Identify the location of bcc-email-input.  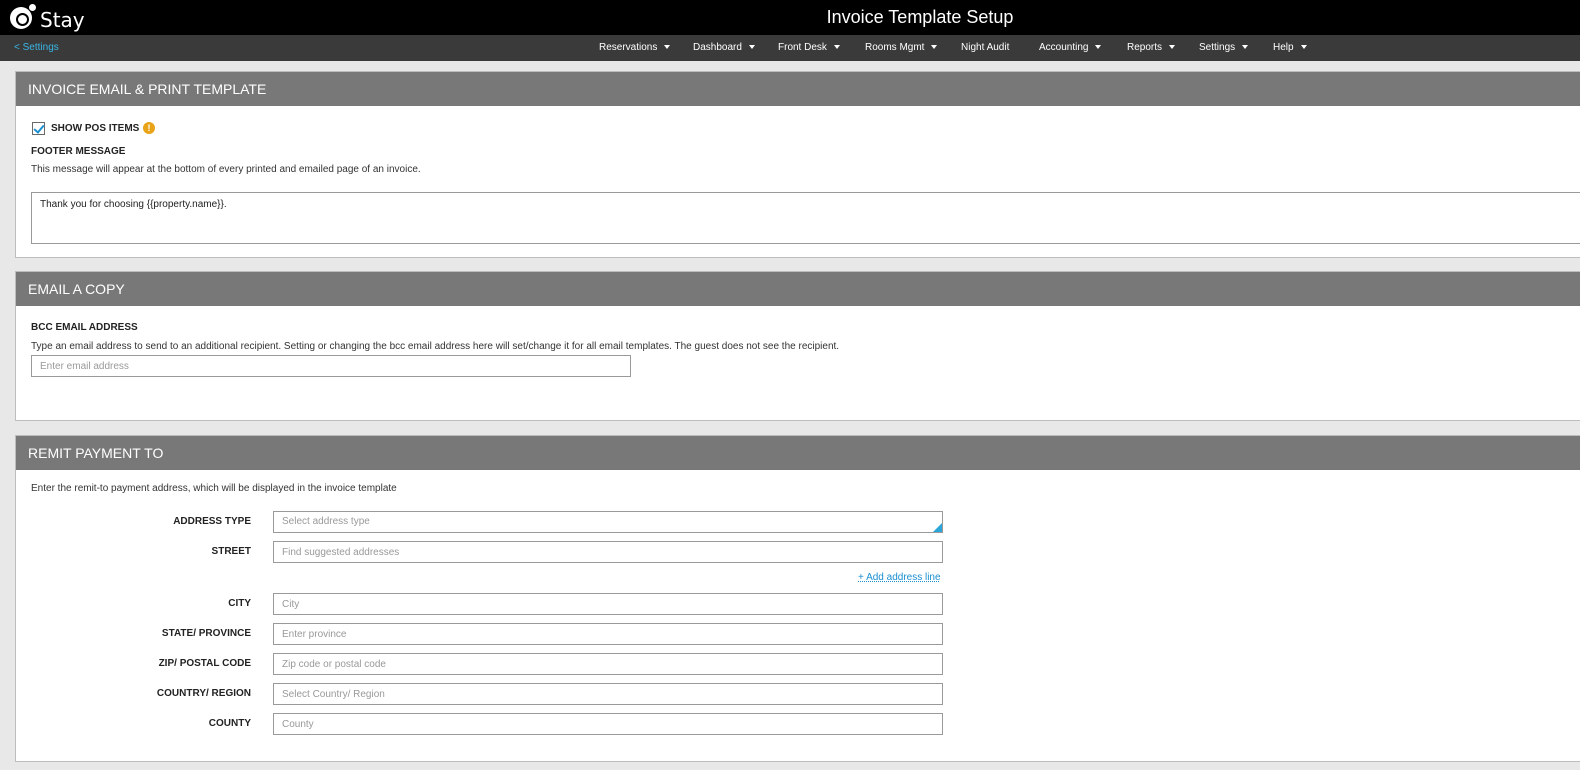
(331, 366).